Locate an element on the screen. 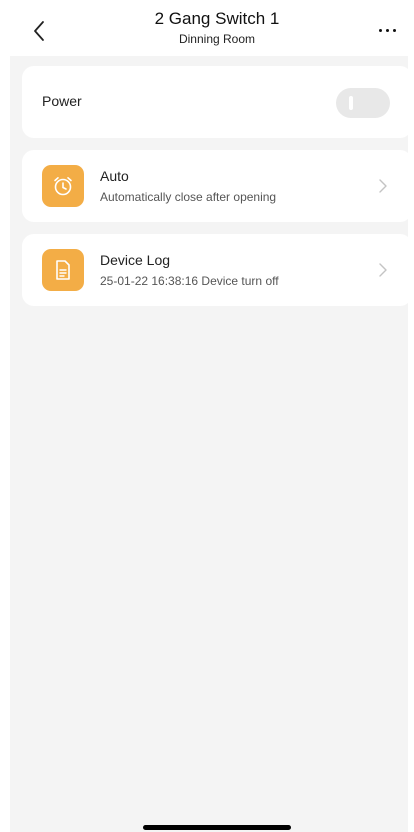  device-log-latest-entry: 25-01-22 16:38:16 Device turn off is located at coordinates (189, 281).